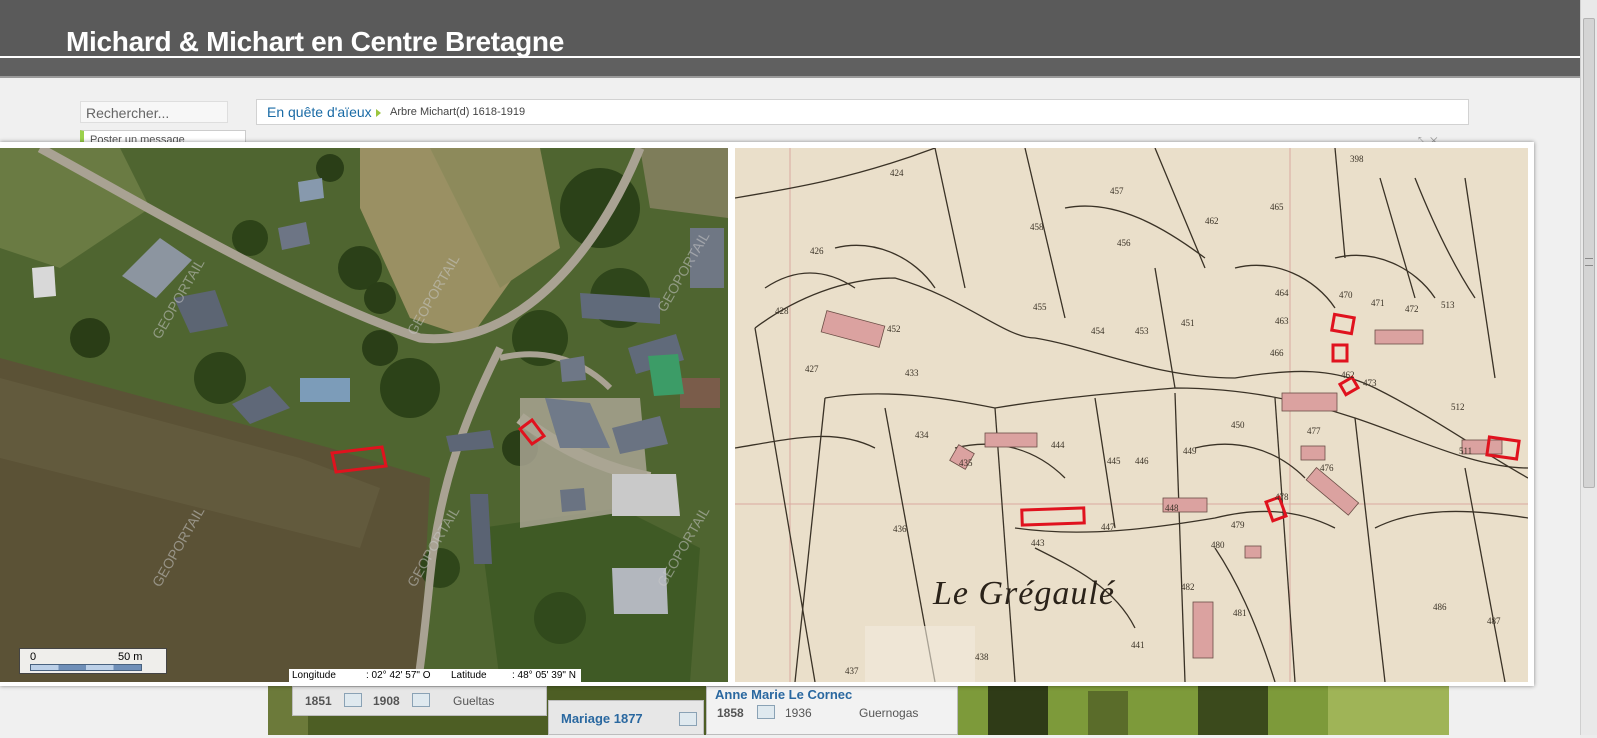 The height and width of the screenshot is (738, 1597). Describe the element at coordinates (544, 675) in the screenshot. I see `latitude-value: : 48° 05' 39" N` at that location.